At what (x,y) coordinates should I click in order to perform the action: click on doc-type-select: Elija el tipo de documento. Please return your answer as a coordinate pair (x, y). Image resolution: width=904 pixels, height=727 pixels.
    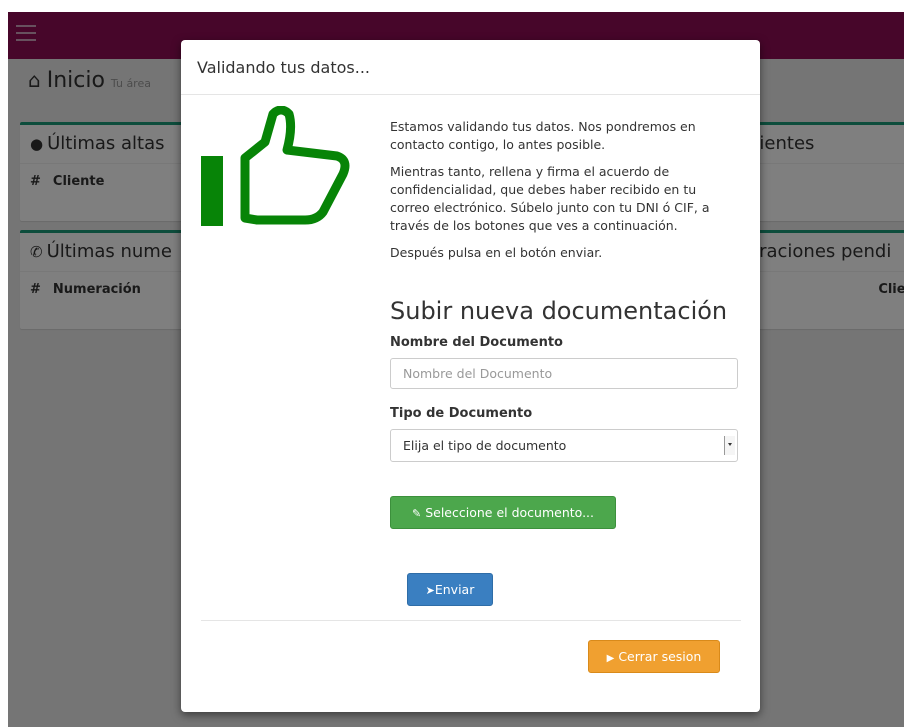
    Looking at the image, I should click on (564, 445).